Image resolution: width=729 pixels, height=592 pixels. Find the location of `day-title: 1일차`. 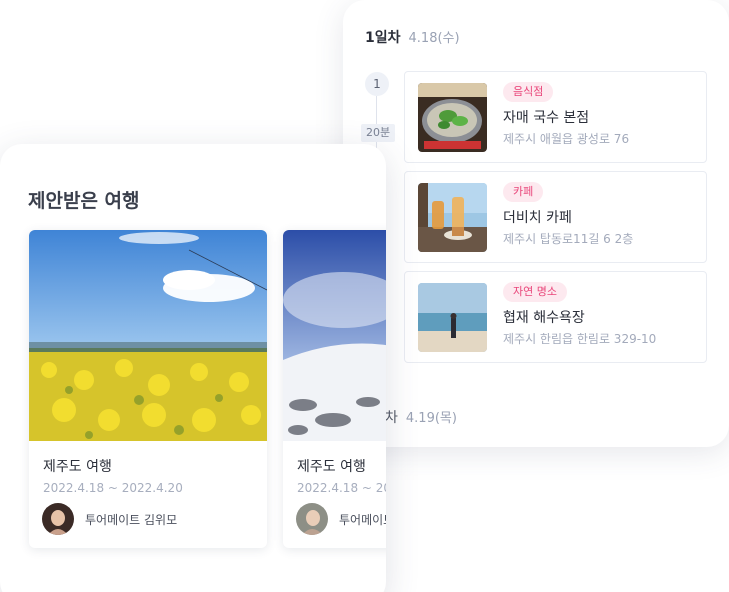

day-title: 1일차 is located at coordinates (383, 38).